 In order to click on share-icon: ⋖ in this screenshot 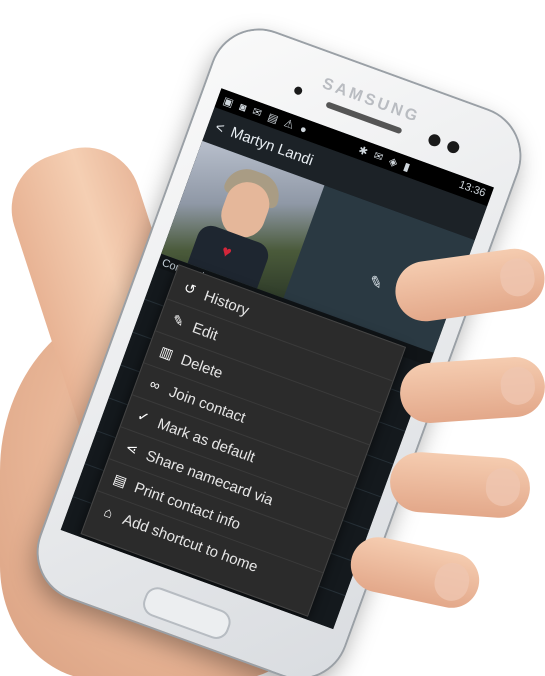, I will do `click(132, 448)`.